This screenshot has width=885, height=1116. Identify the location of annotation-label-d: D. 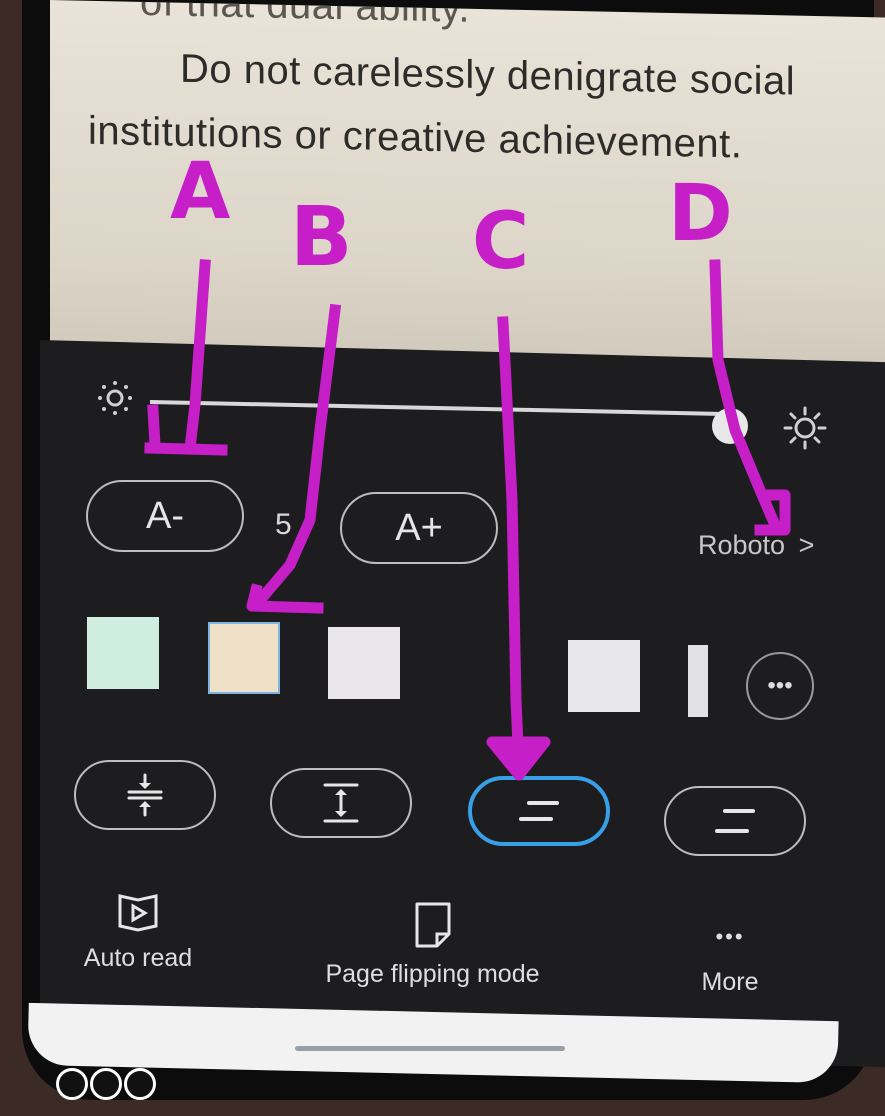
(700, 214).